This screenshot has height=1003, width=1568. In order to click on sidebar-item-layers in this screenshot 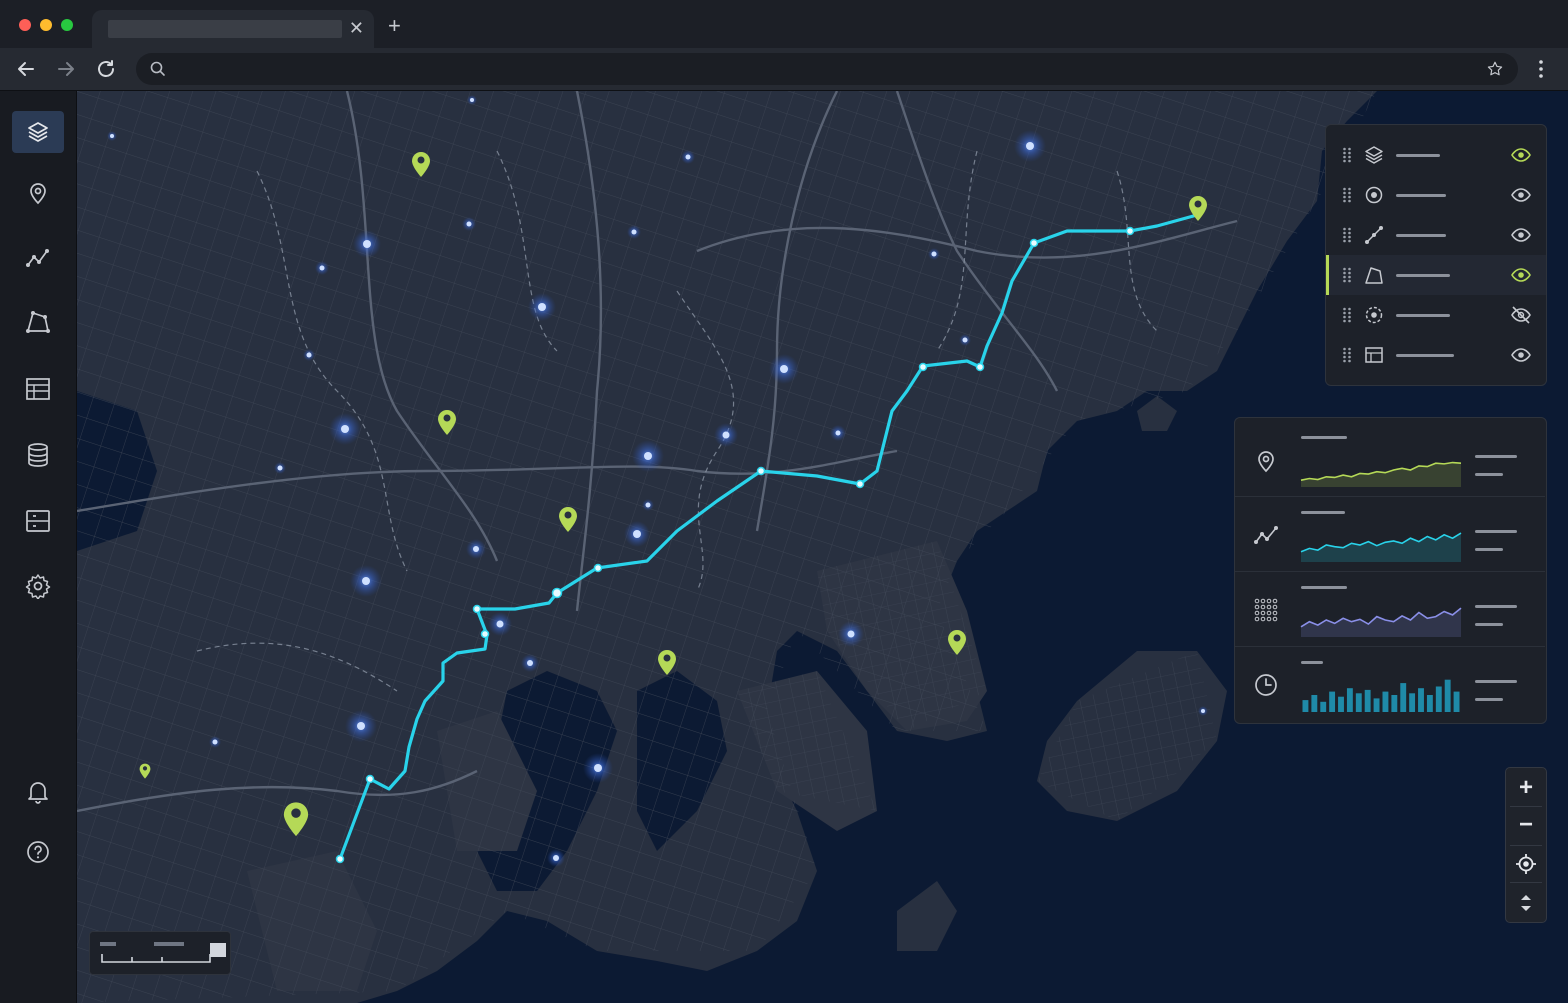, I will do `click(38, 132)`.